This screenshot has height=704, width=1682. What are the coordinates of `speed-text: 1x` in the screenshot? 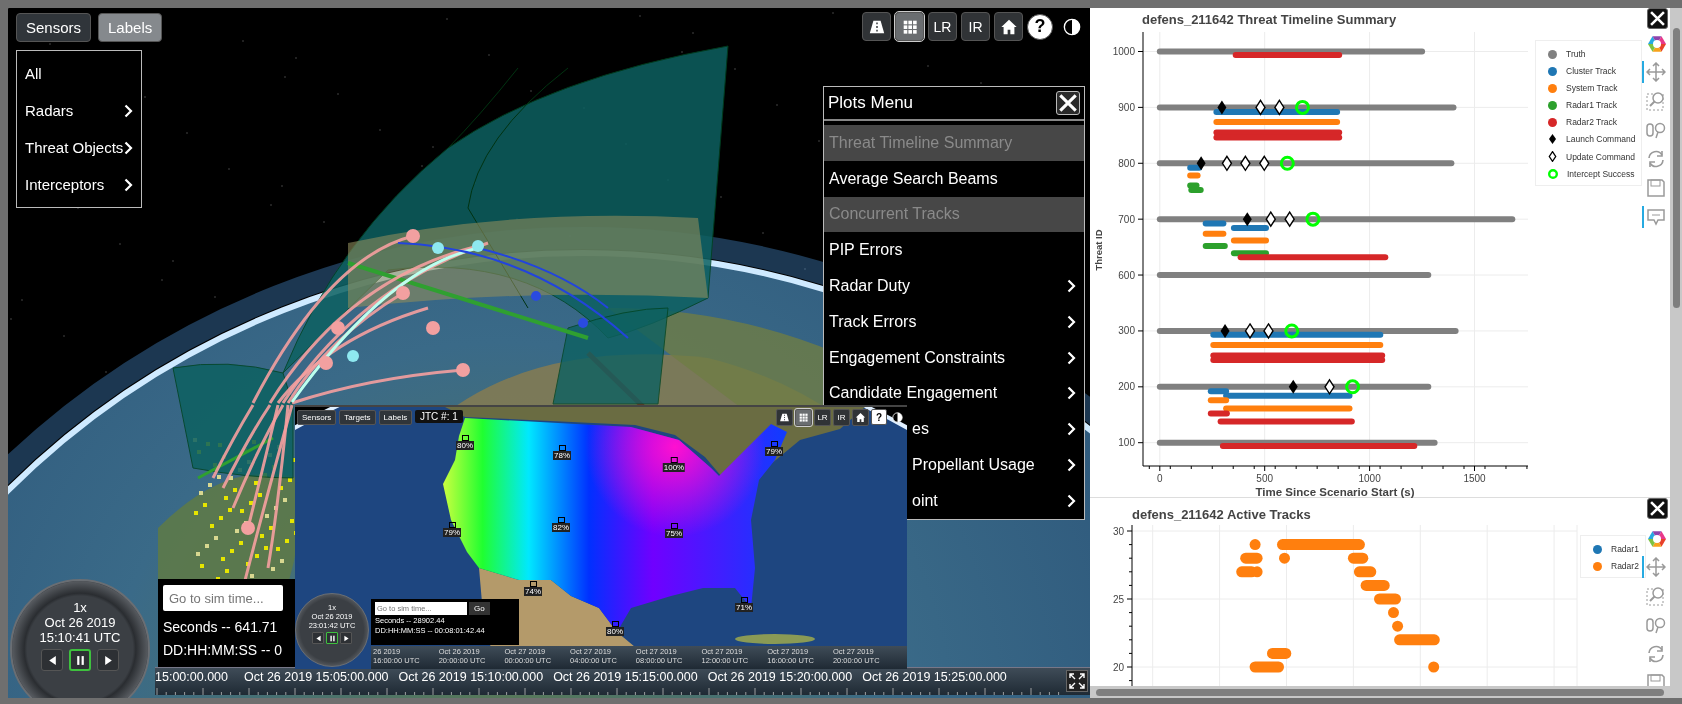 It's located at (80, 607).